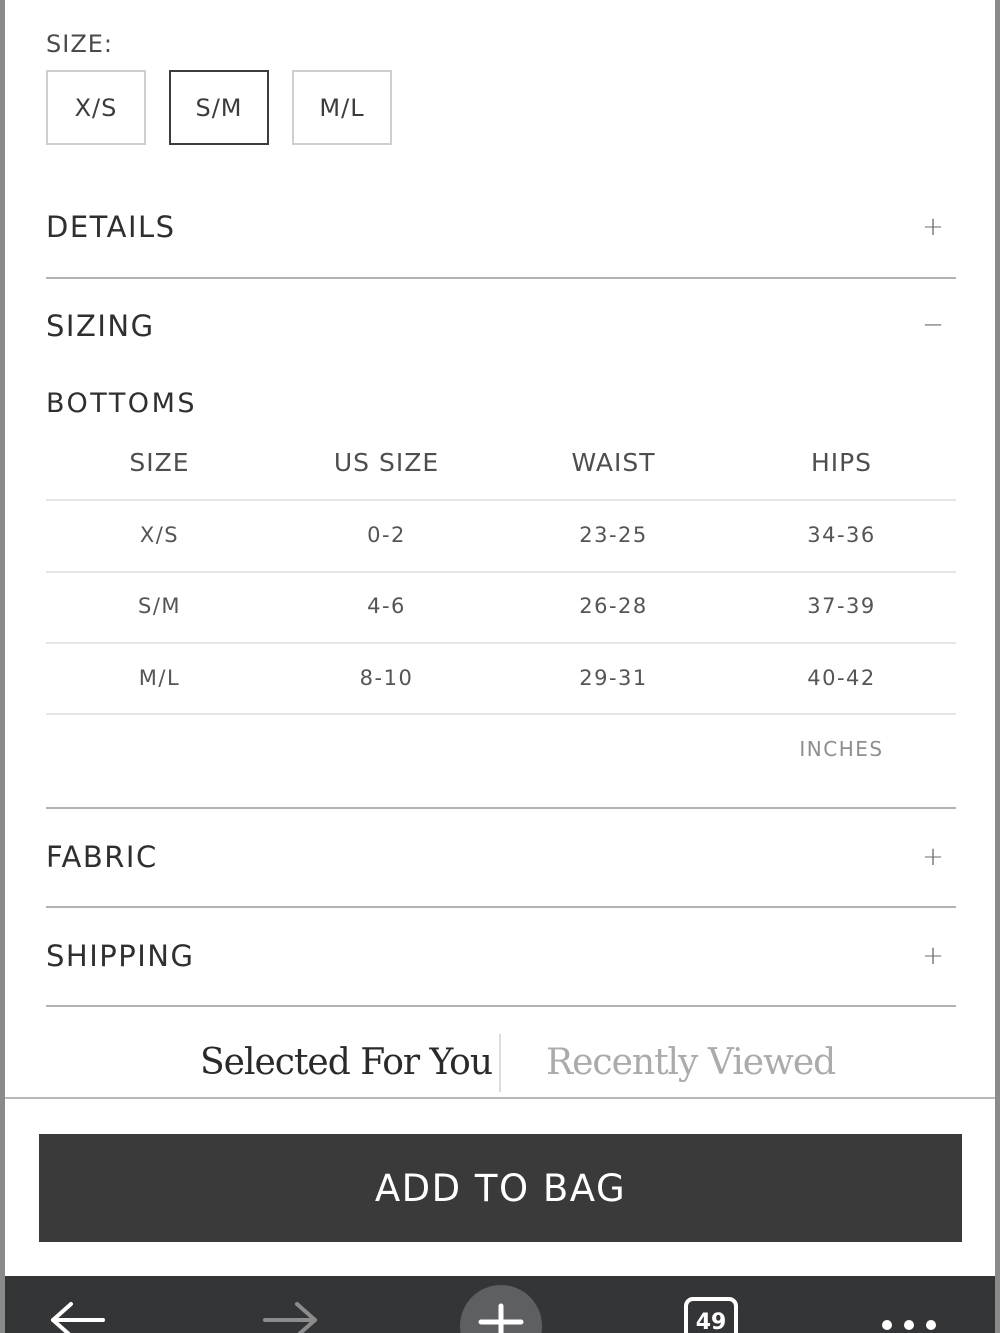 The image size is (1000, 1333). What do you see at coordinates (501, 808) in the screenshot?
I see `sizing-divider` at bounding box center [501, 808].